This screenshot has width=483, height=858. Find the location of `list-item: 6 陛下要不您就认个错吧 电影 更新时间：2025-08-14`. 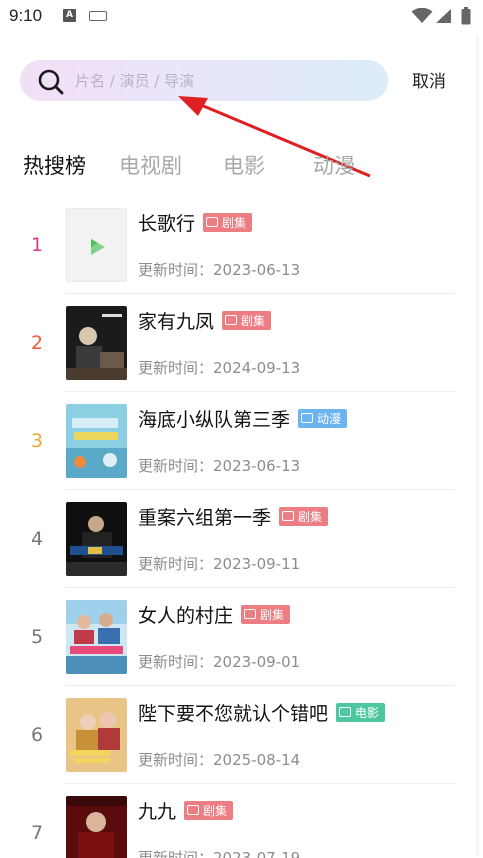

list-item: 6 陛下要不您就认个错吧 电影 更新时间：2025-08-14 is located at coordinates (241, 735).